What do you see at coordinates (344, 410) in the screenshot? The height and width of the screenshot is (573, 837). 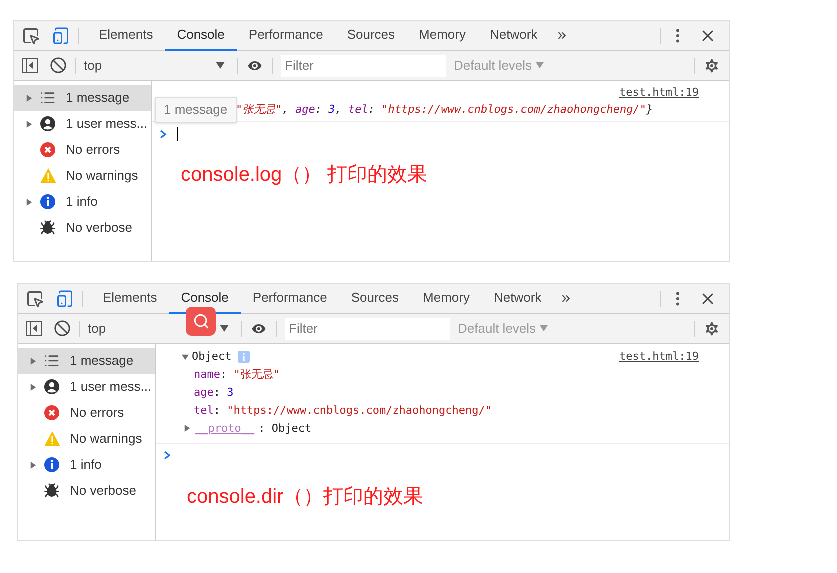 I see `object-property: tel: "https://www.cnblogs.com/zhaohongcheng/"` at bounding box center [344, 410].